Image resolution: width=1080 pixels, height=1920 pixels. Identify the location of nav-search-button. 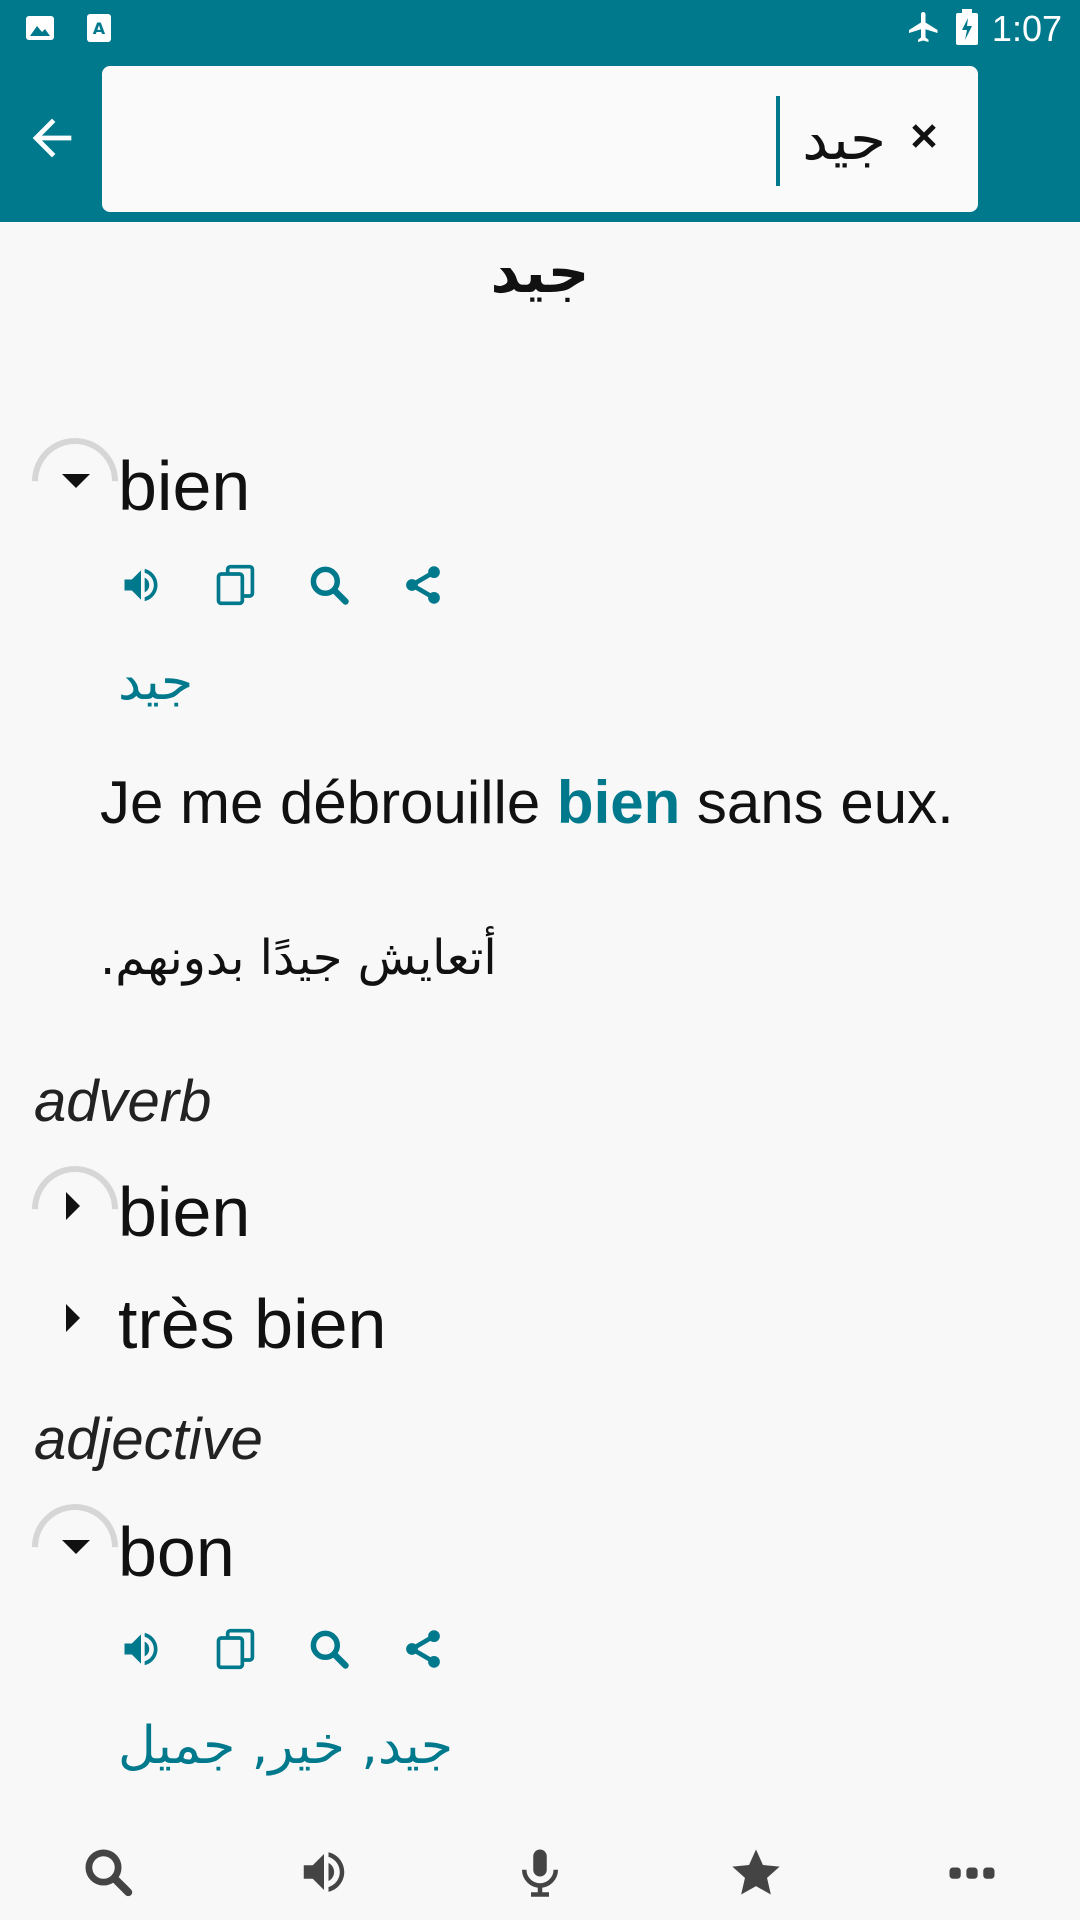
(108, 1872).